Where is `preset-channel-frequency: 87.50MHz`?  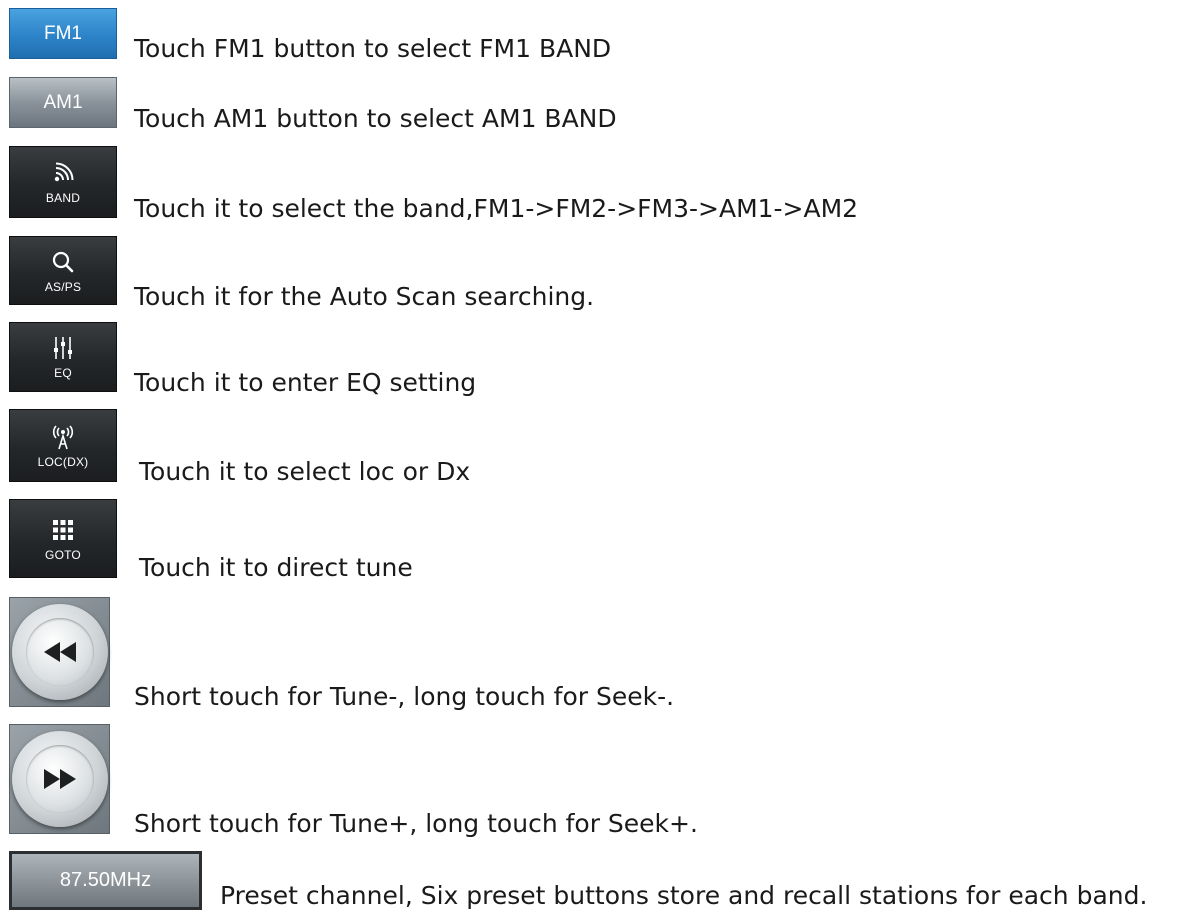
preset-channel-frequency: 87.50MHz is located at coordinates (105, 880).